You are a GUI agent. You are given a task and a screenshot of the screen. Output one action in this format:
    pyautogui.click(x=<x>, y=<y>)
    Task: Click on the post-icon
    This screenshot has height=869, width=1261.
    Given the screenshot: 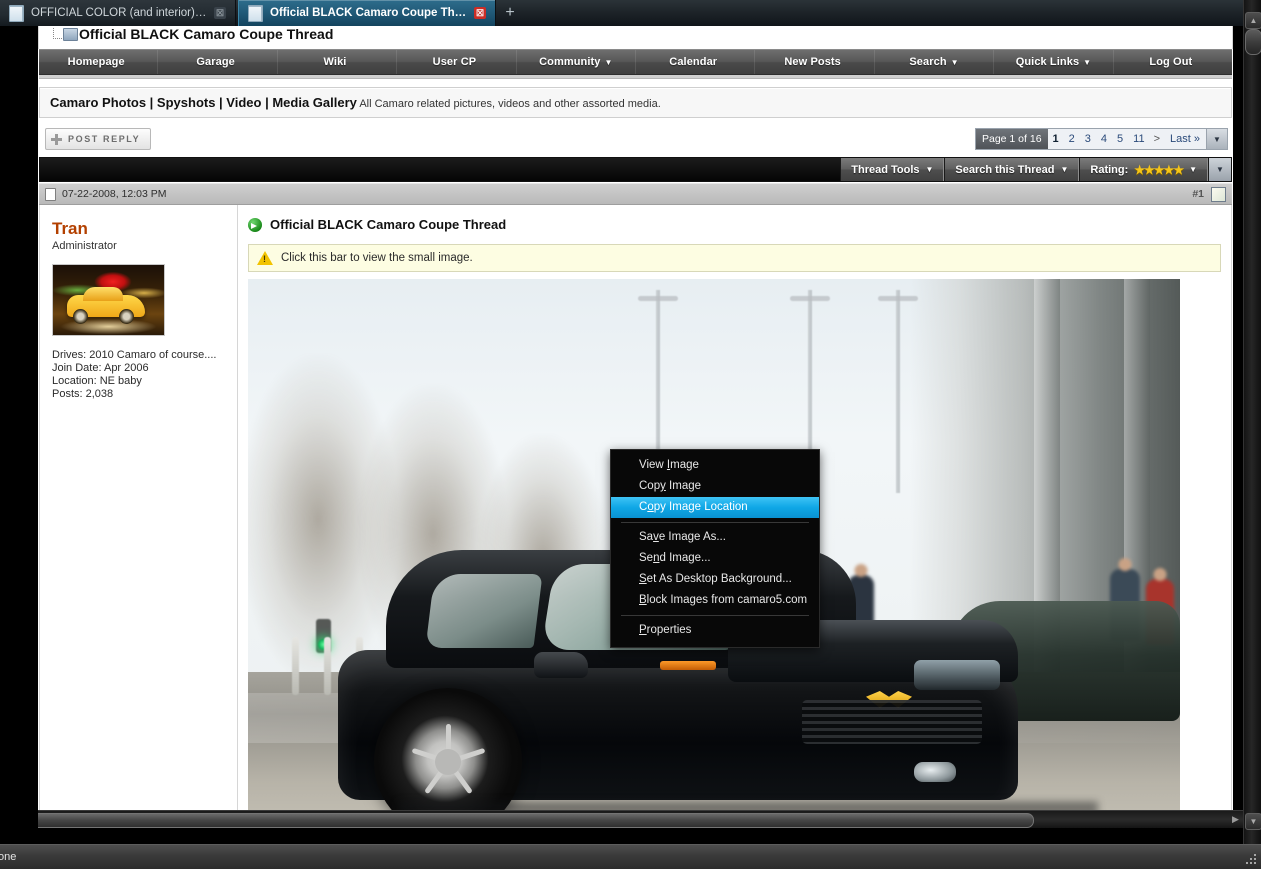 What is the action you would take?
    pyautogui.click(x=50, y=194)
    